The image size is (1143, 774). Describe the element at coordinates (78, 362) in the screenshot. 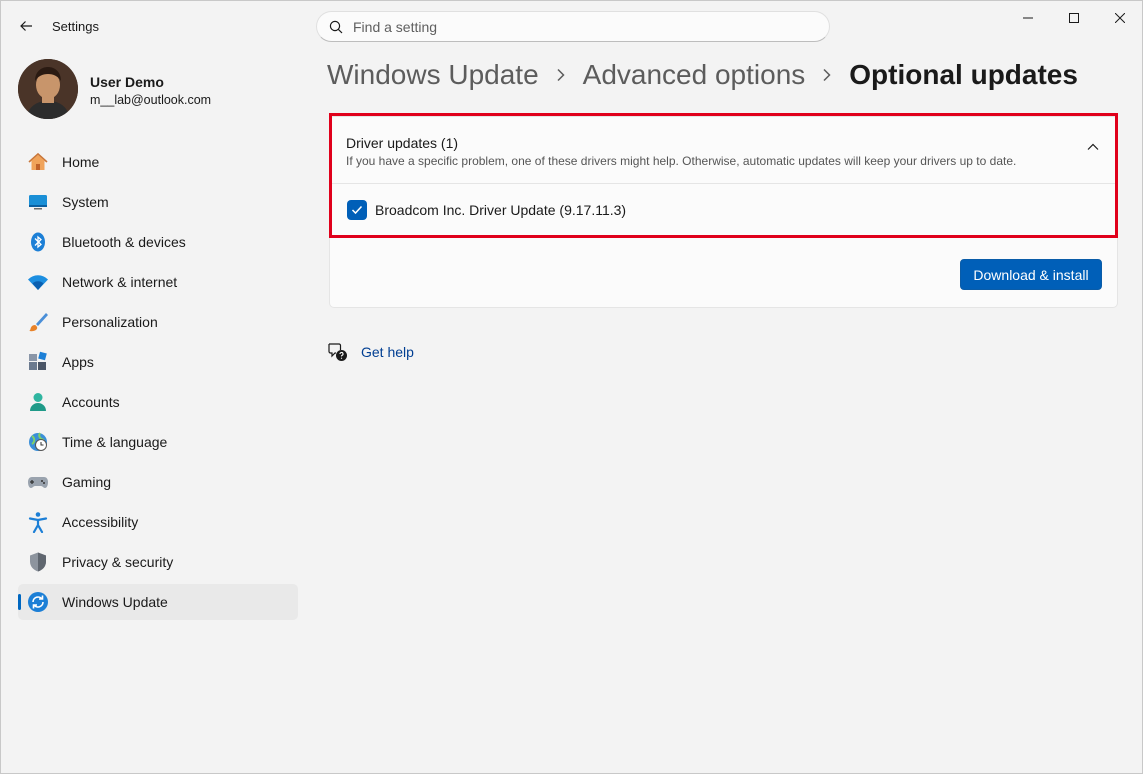

I see `sidebar-item-label: Apps` at that location.